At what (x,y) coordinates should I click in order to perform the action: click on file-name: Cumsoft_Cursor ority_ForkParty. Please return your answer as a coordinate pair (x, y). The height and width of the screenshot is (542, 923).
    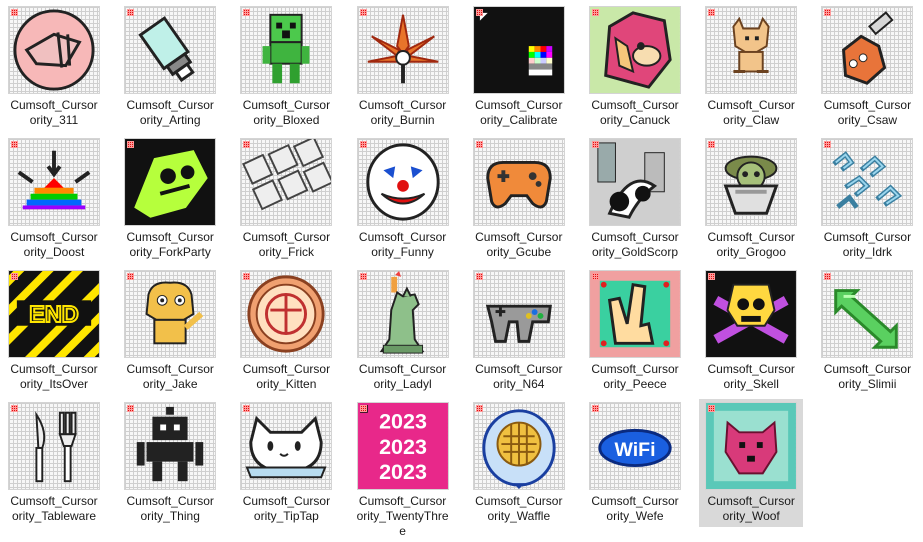
    Looking at the image, I should click on (170, 245).